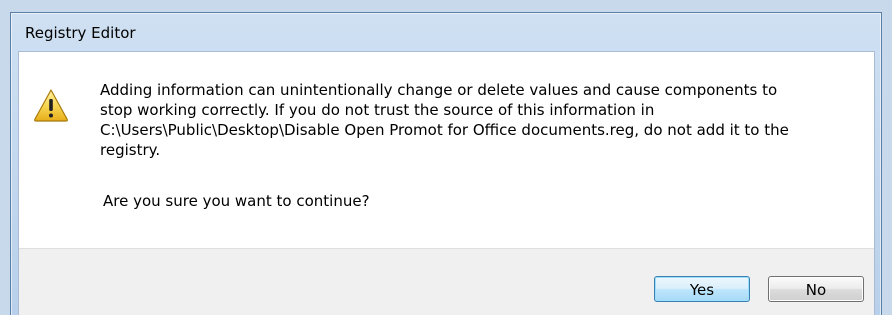  I want to click on warning-icon, so click(51, 105).